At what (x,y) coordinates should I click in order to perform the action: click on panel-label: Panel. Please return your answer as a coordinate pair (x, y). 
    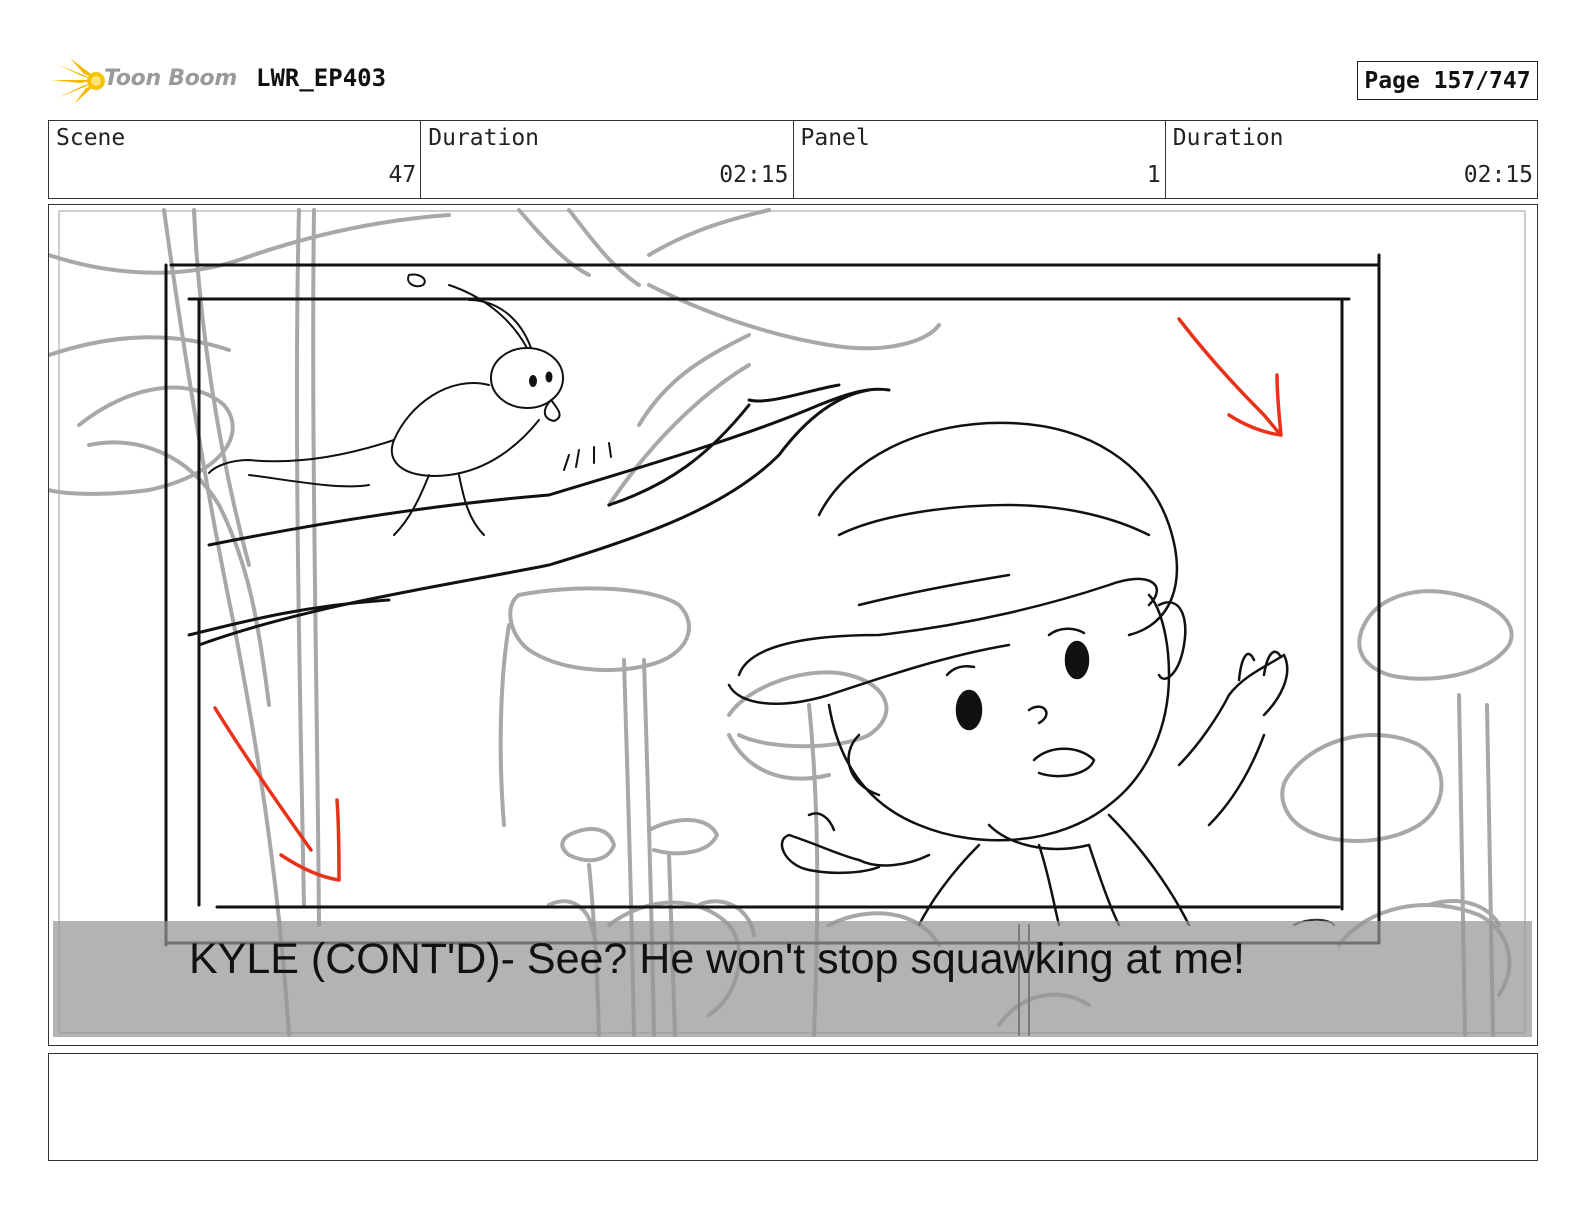
    Looking at the image, I should click on (835, 138).